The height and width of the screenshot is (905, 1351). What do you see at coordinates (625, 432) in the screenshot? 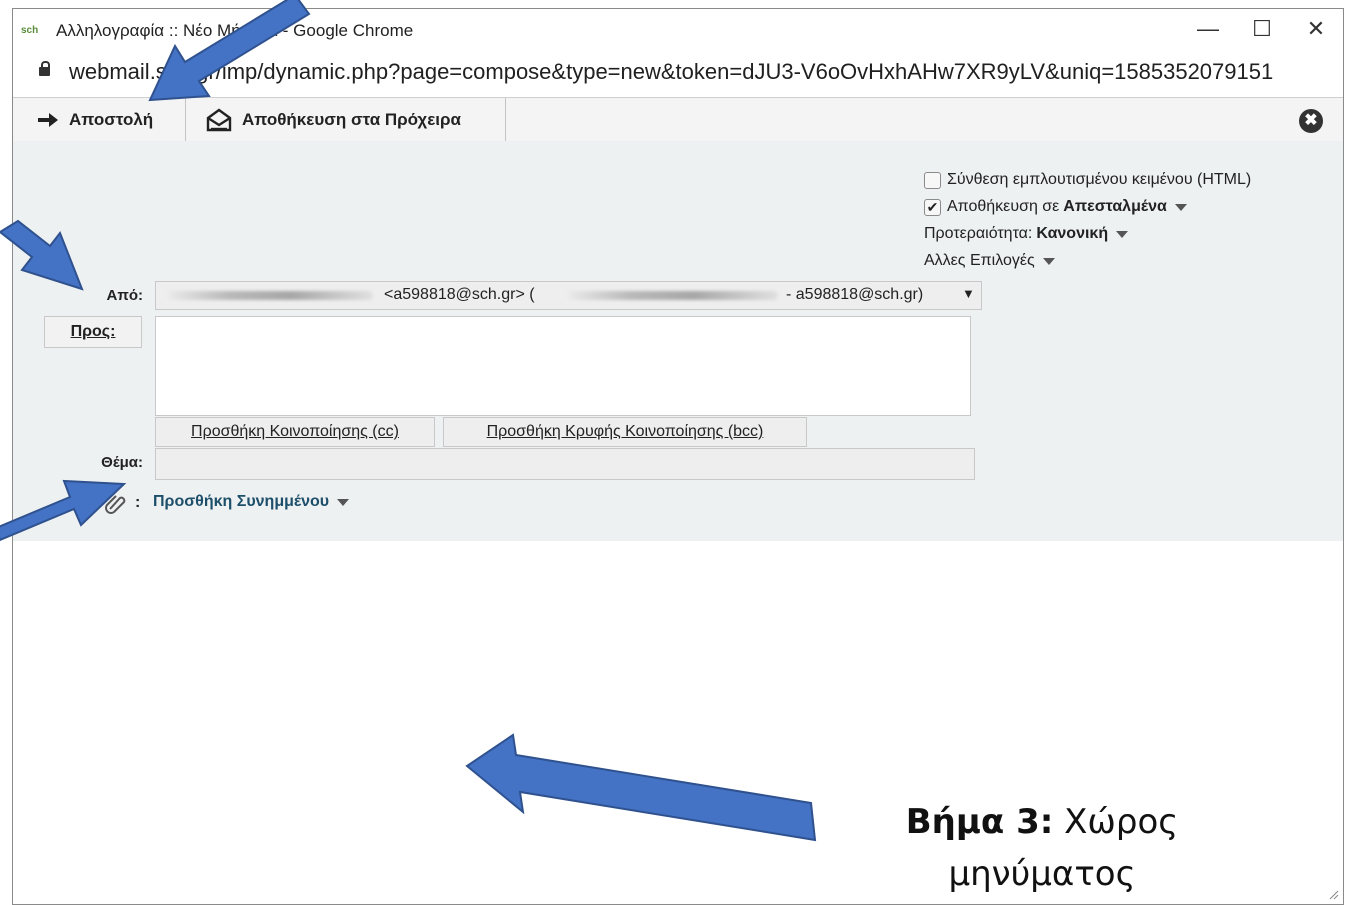
I see `add-bcc-link: Προσθήκη Κρυφής Κοινοποίησης (bcc)` at bounding box center [625, 432].